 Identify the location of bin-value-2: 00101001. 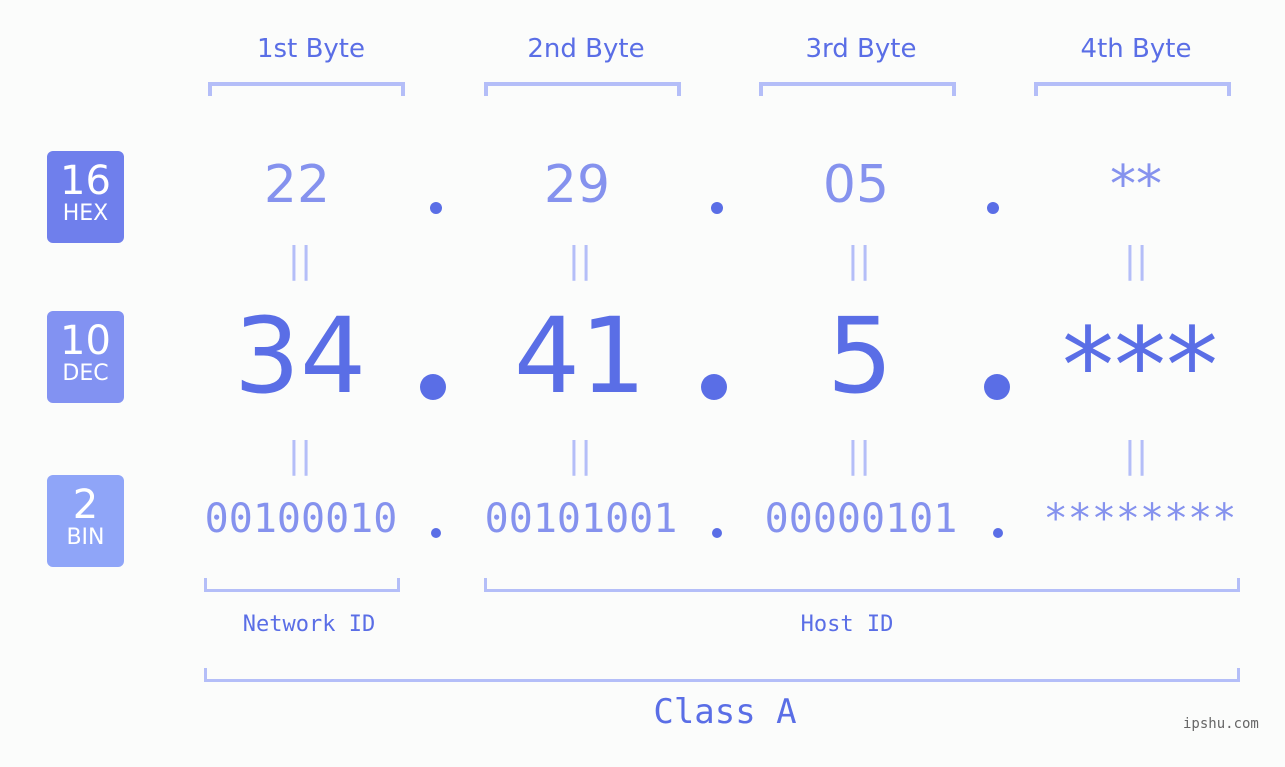
(581, 519).